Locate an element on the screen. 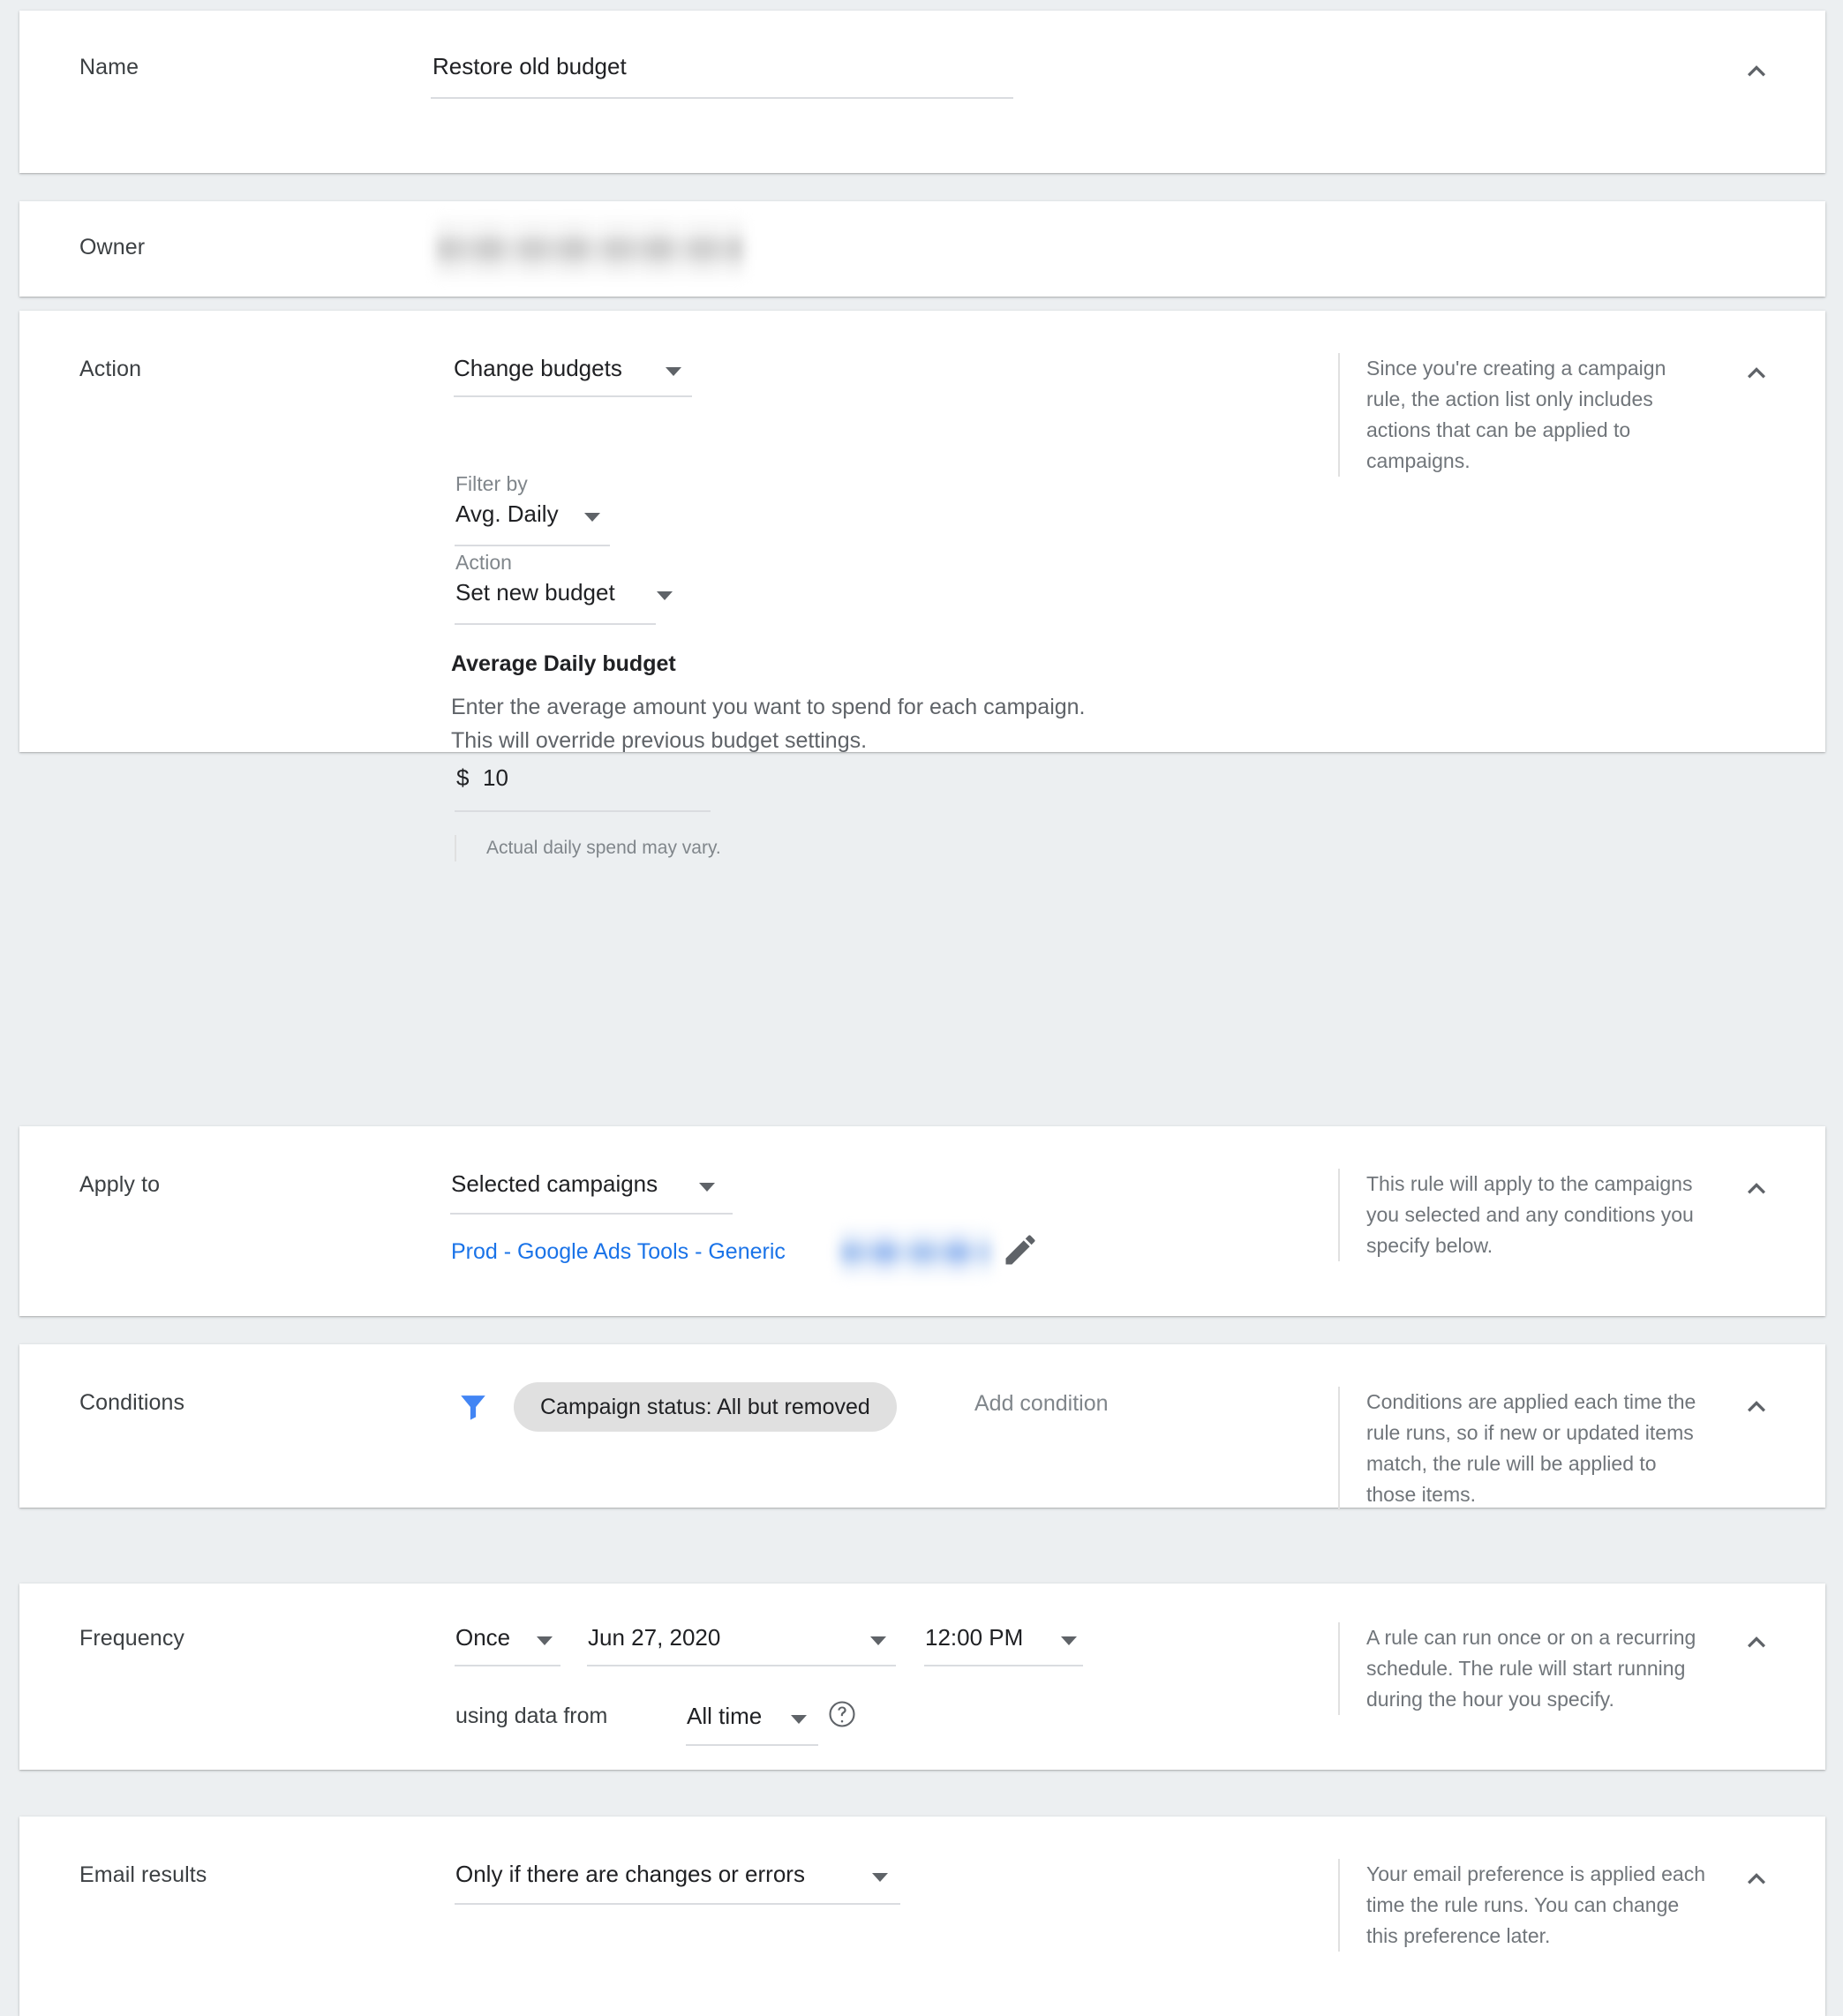  frequency-repeat-chevron-down-icon is located at coordinates (545, 1640).